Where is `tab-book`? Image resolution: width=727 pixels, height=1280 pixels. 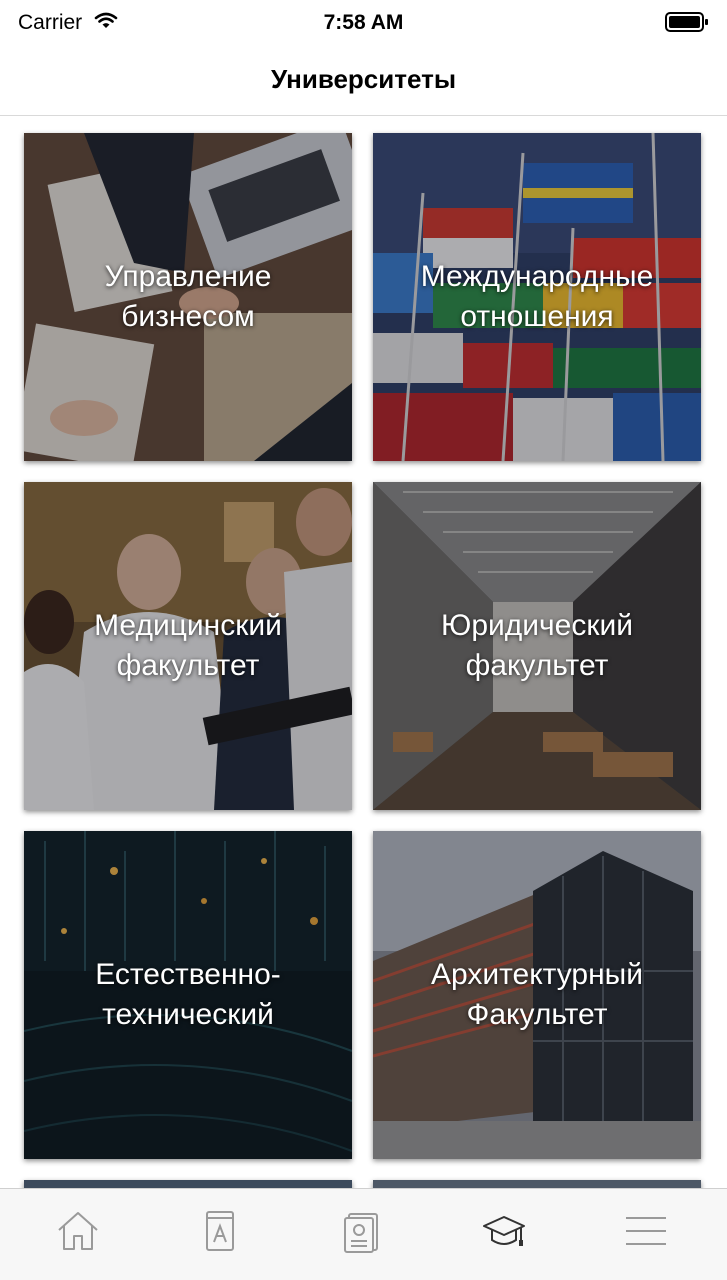
tab-book is located at coordinates (220, 1233).